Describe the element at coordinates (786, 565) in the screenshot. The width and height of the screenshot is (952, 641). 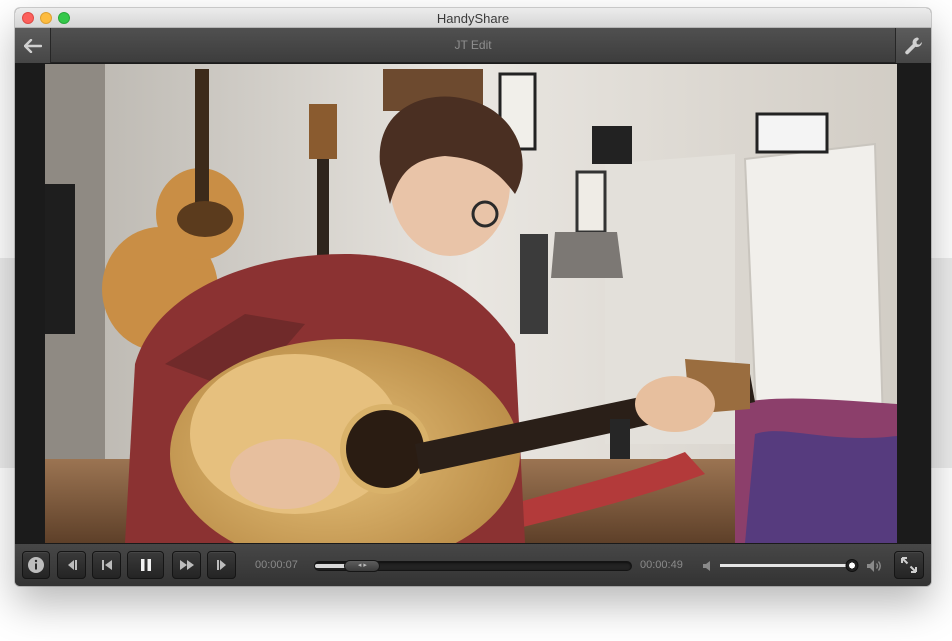
I see `volume-level` at that location.